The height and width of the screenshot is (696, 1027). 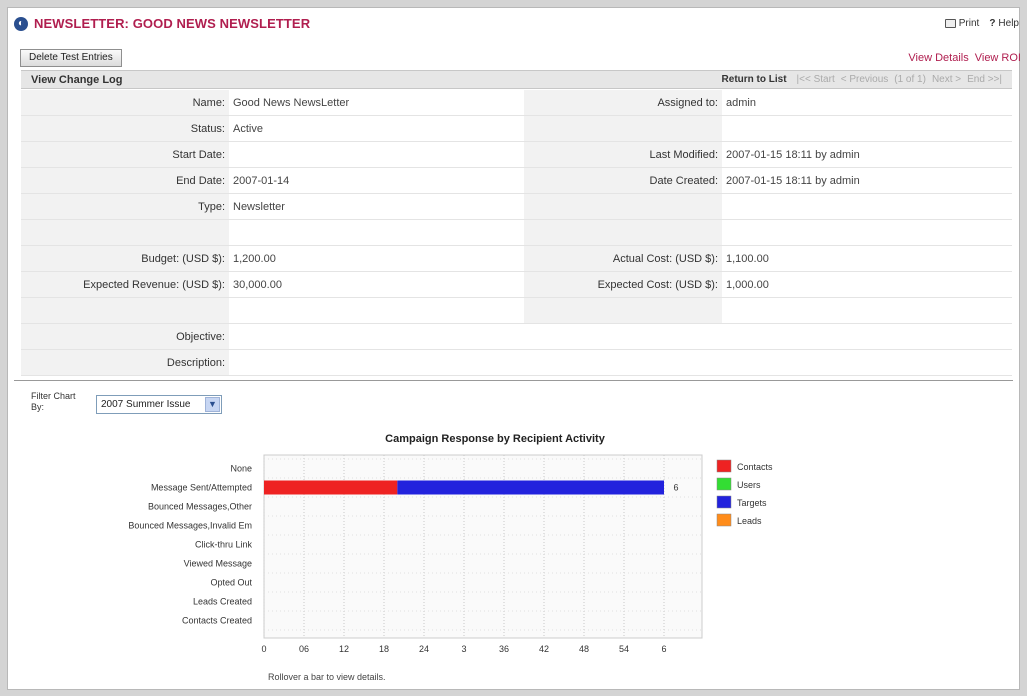 I want to click on status-label: Status:, so click(x=125, y=128).